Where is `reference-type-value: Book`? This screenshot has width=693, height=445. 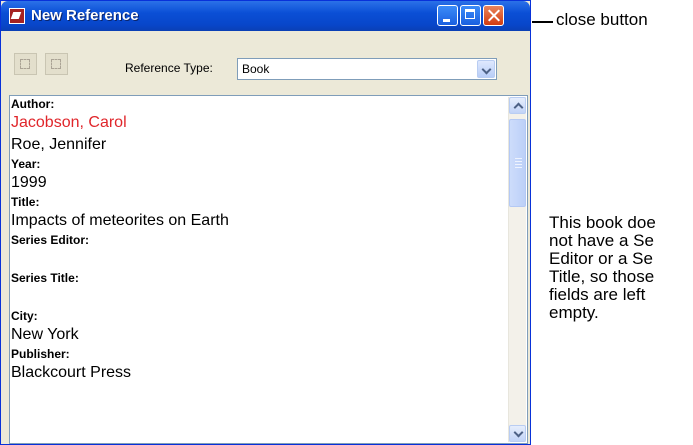
reference-type-value: Book is located at coordinates (256, 69).